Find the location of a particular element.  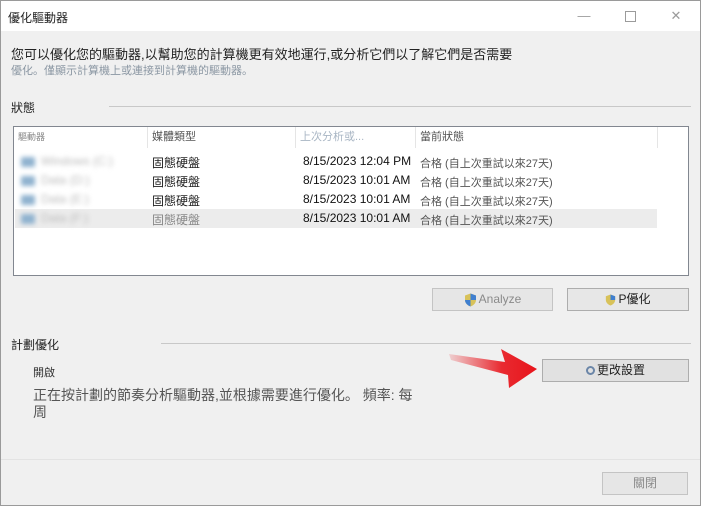

close-label: 關閉 is located at coordinates (644, 483).